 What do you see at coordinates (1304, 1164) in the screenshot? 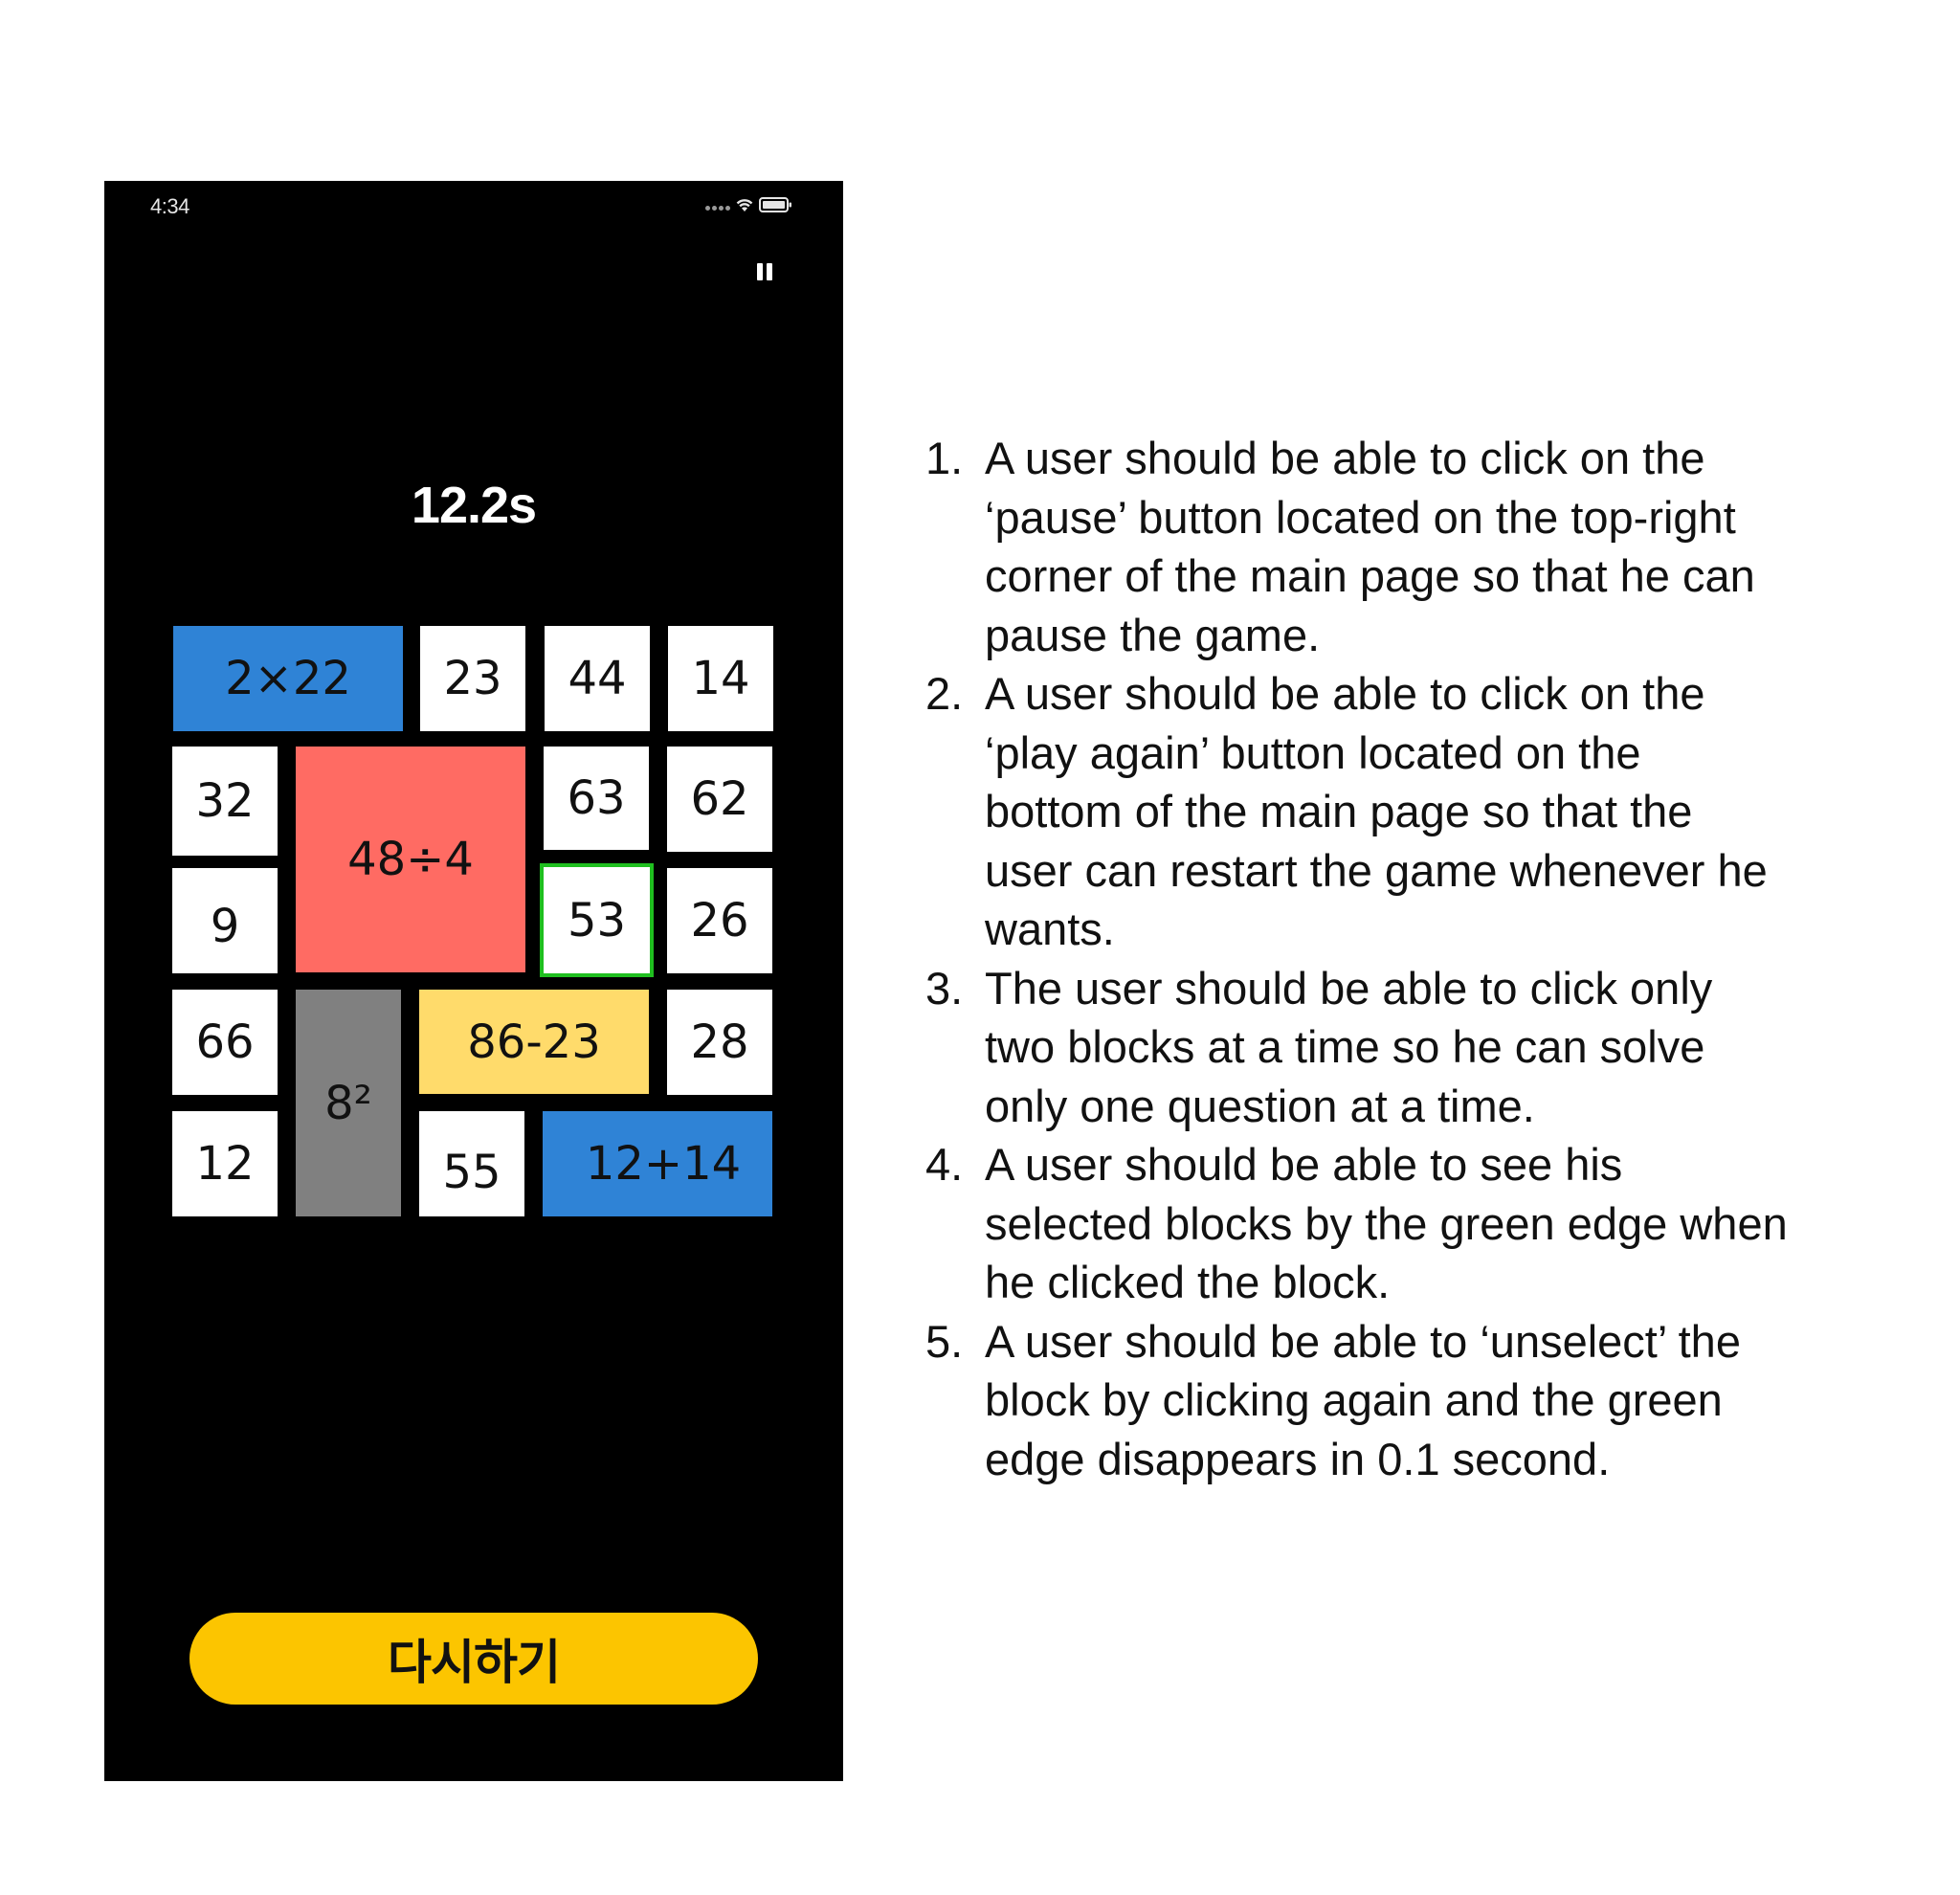
I see `requirement-line: A user should be able to see his` at bounding box center [1304, 1164].